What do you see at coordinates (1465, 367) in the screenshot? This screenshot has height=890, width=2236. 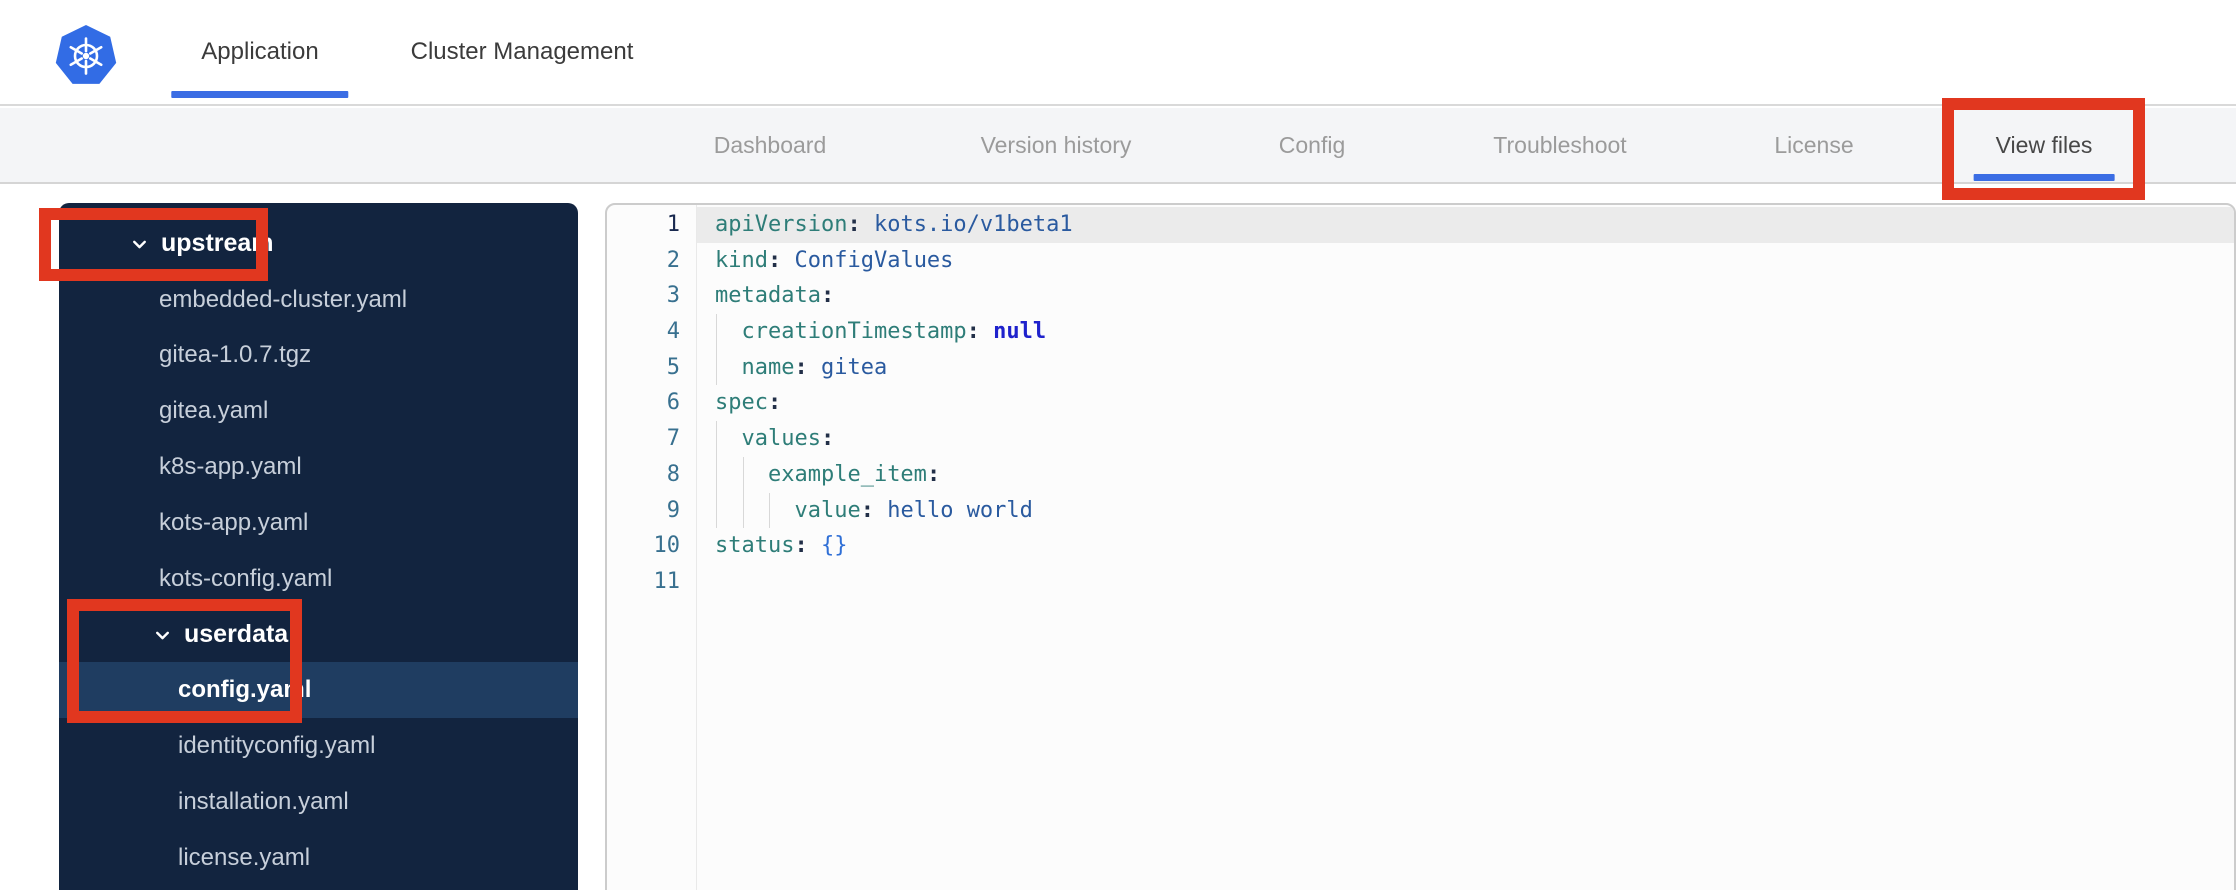 I see `code-line: name: gitea` at bounding box center [1465, 367].